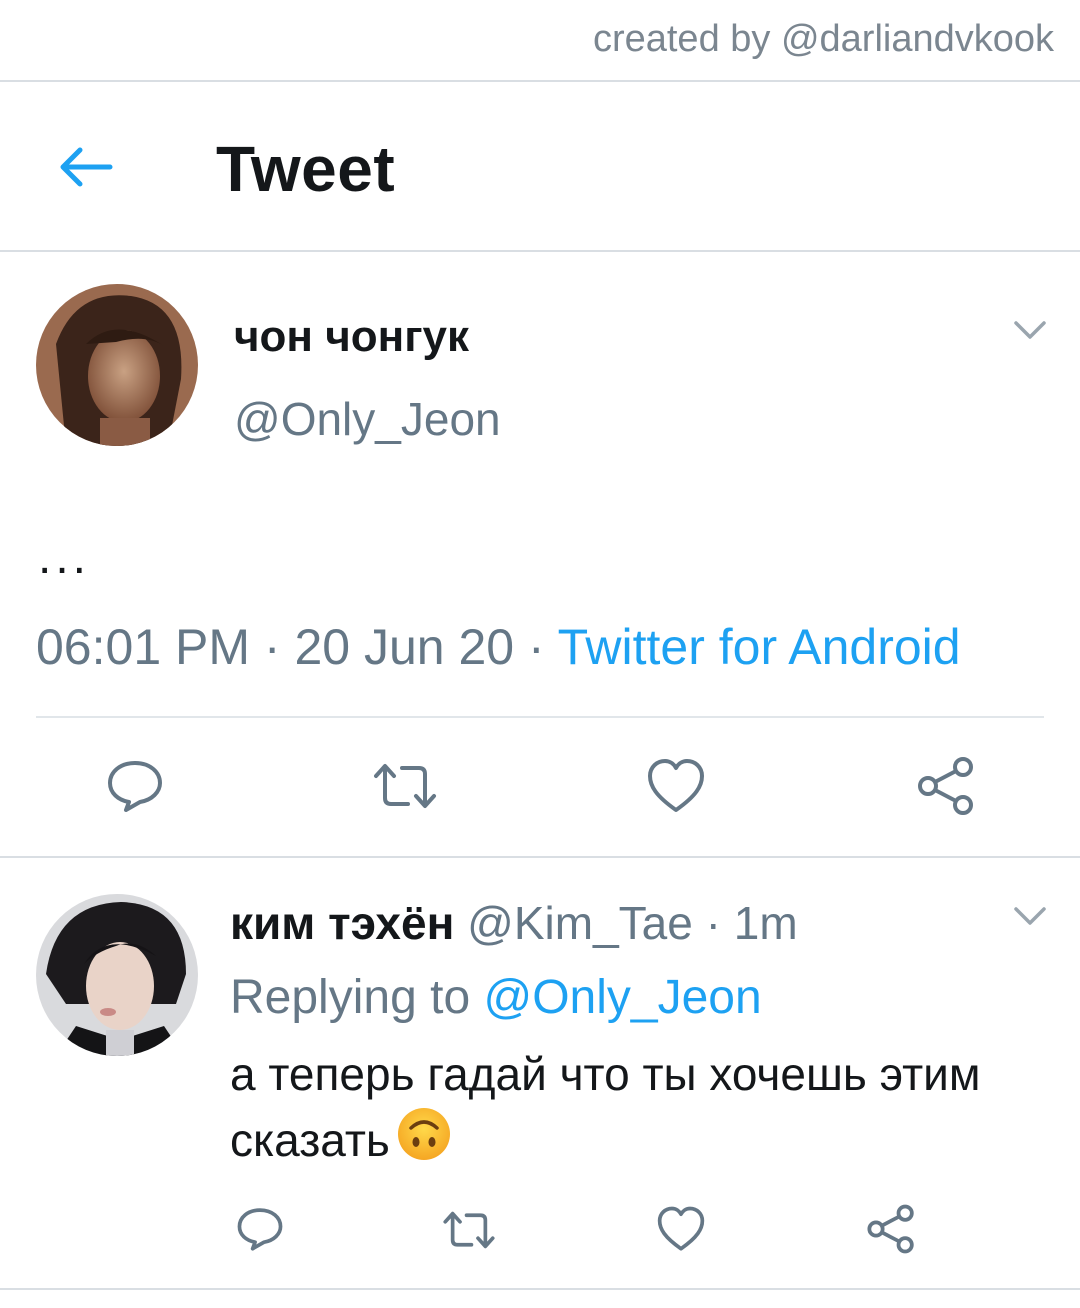 The height and width of the screenshot is (1308, 1080). Describe the element at coordinates (424, 1142) in the screenshot. I see `upside-down-face-emoji-icon` at that location.